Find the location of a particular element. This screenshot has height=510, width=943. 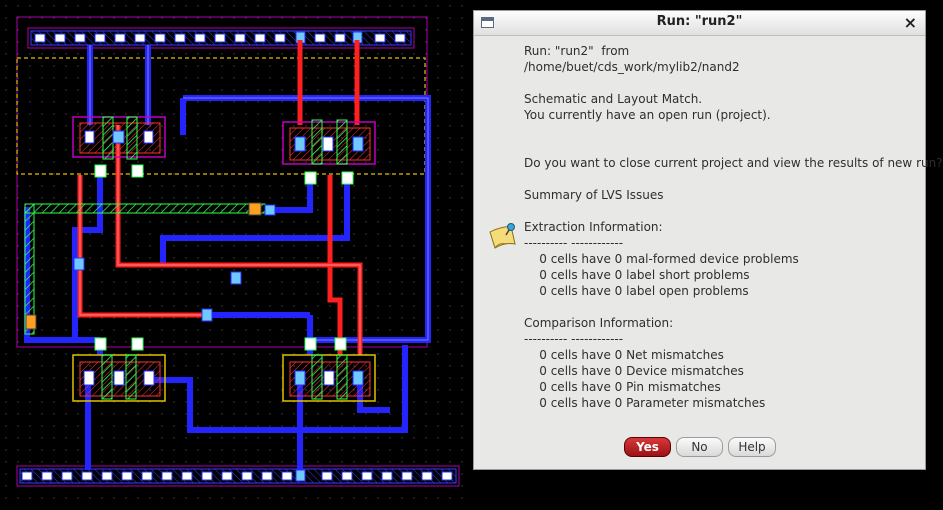

no-button: No is located at coordinates (699, 447).